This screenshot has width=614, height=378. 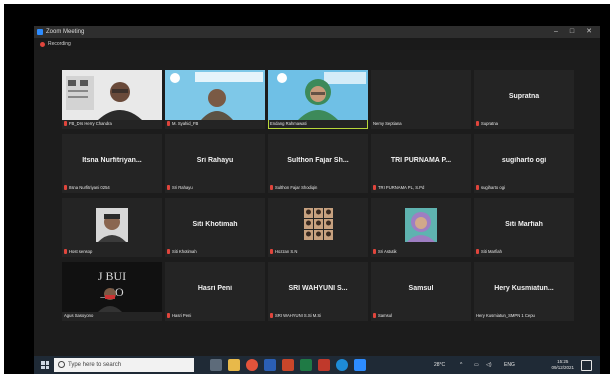 What do you see at coordinates (124, 365) in the screenshot?
I see `taskbar-search-input: Type here to search` at bounding box center [124, 365].